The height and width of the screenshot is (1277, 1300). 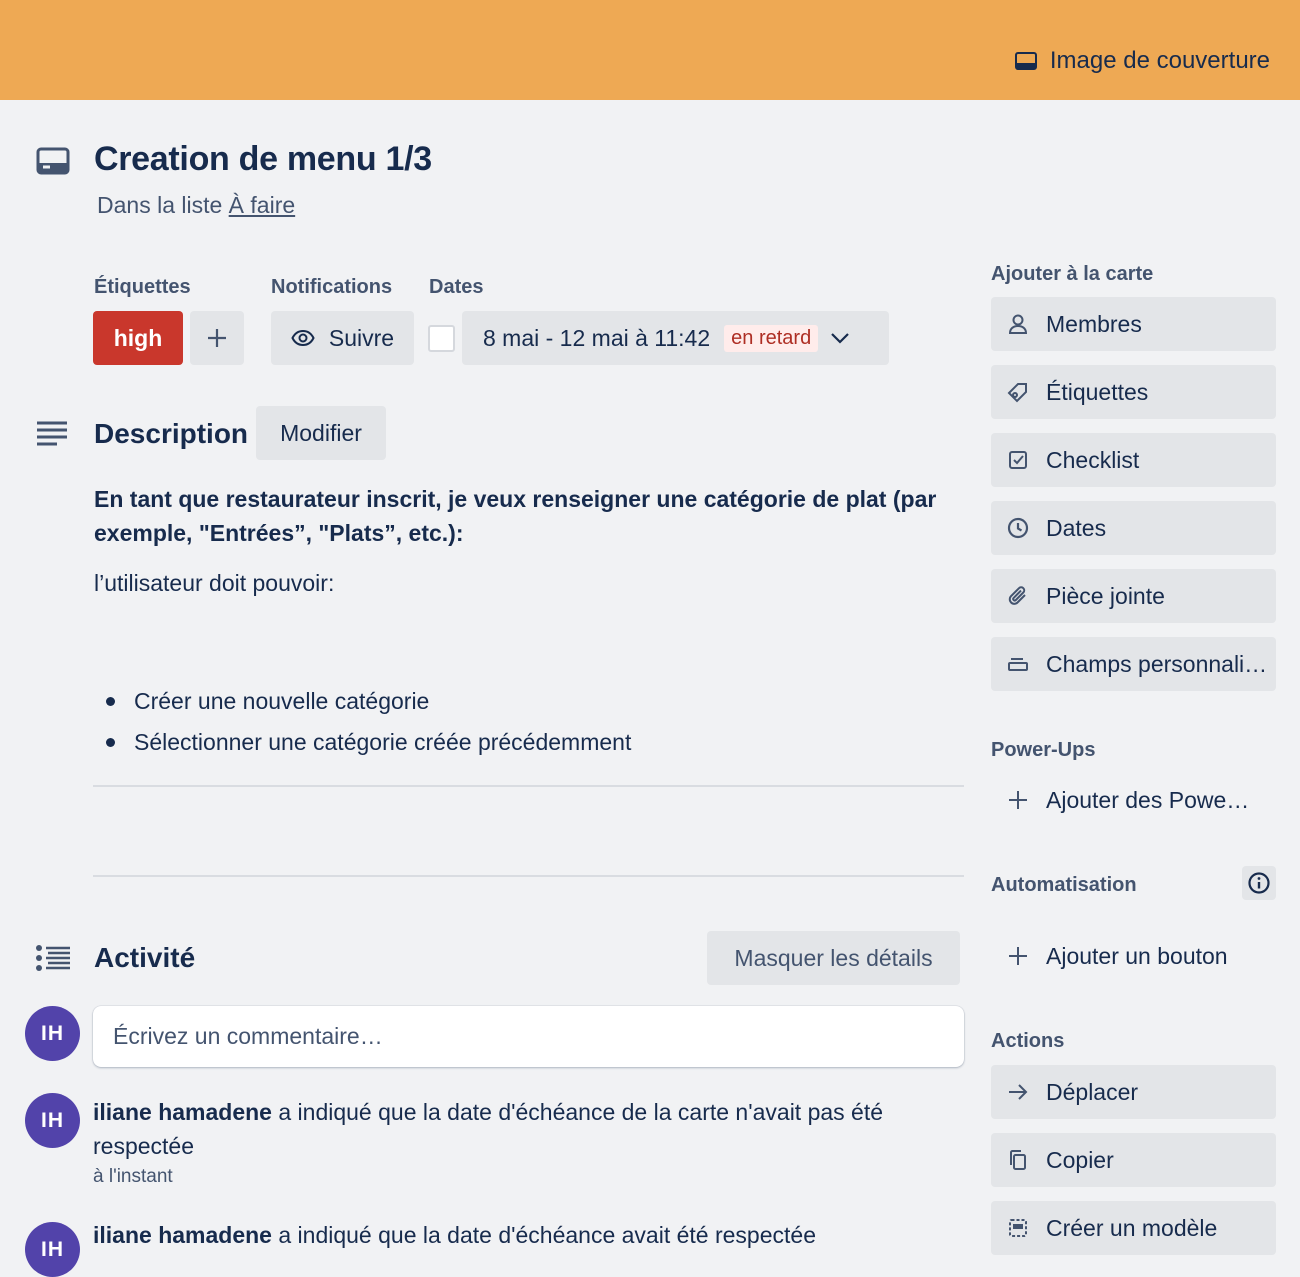 What do you see at coordinates (1080, 1159) in the screenshot?
I see `copy-label: Copier` at bounding box center [1080, 1159].